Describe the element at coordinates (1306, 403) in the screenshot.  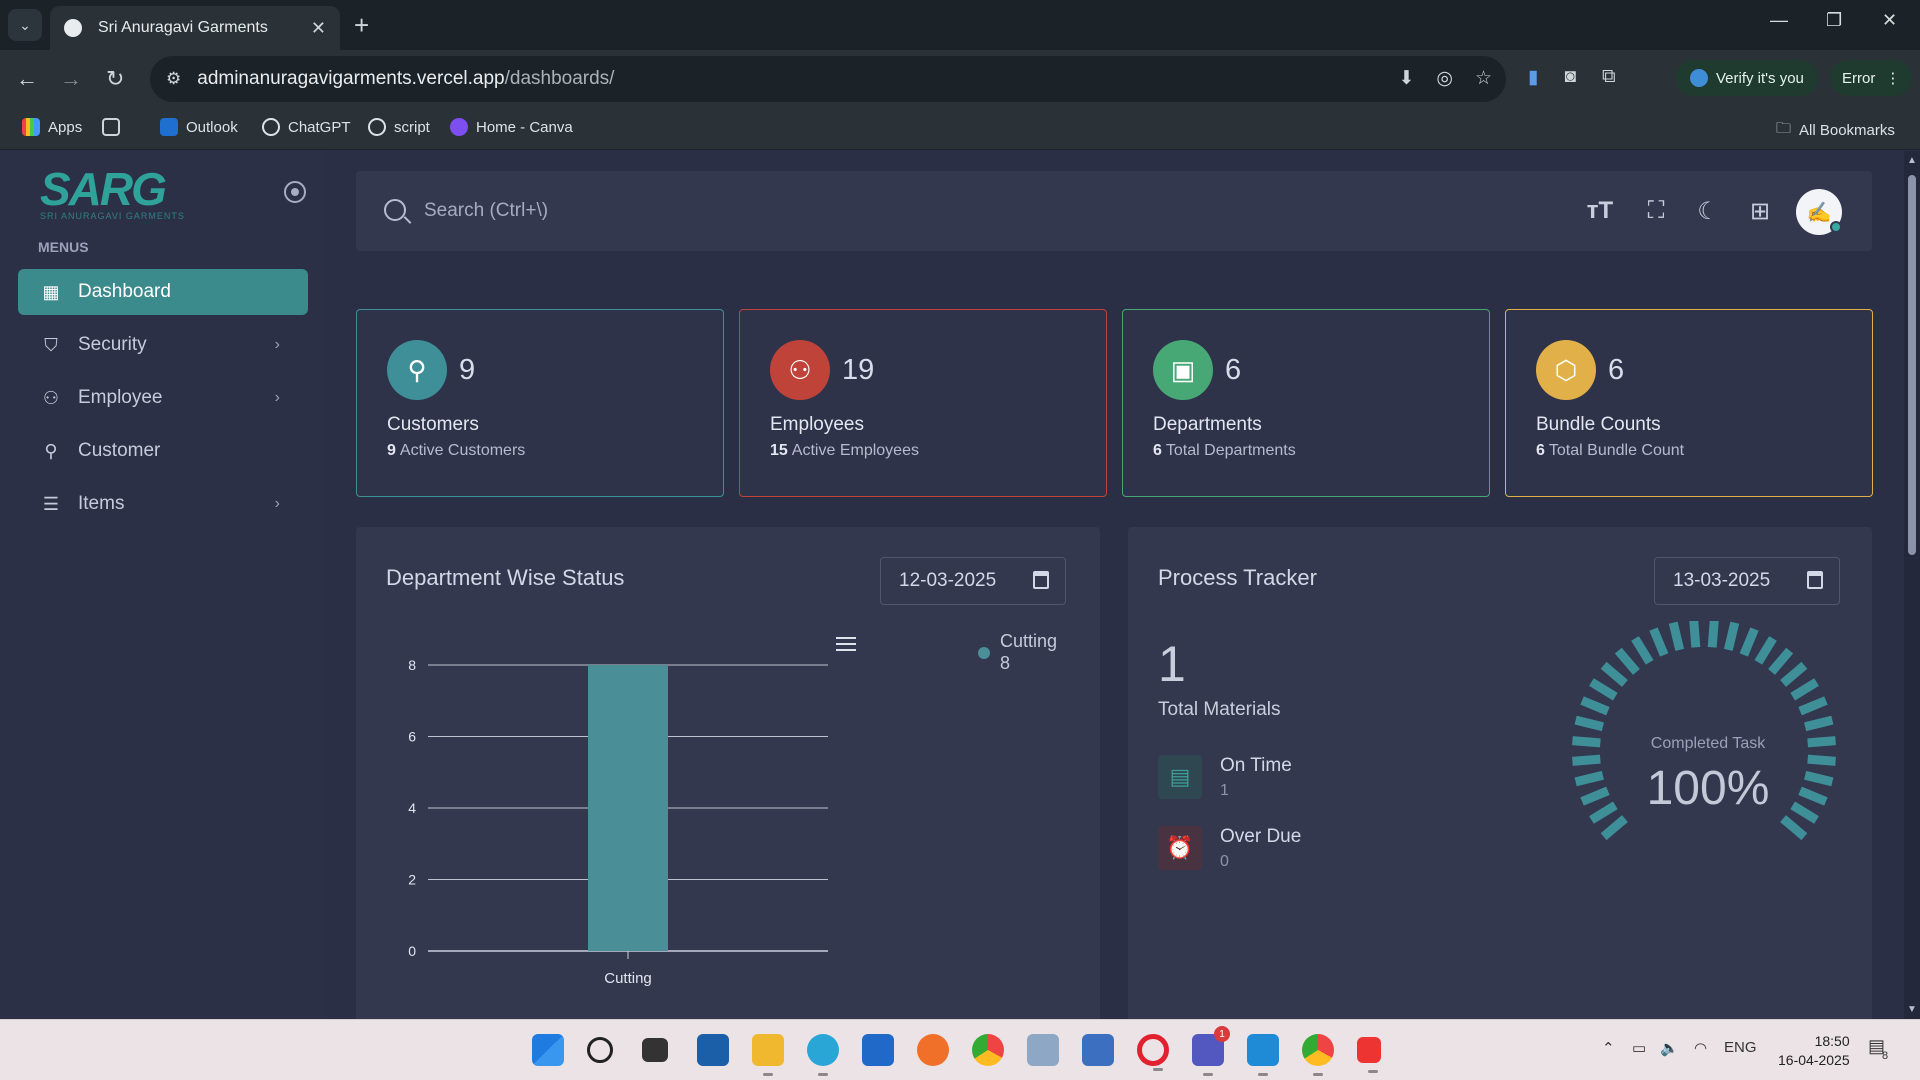
I see `stat-card-departments: ▣ 6 Departments 6 Total Departments` at that location.